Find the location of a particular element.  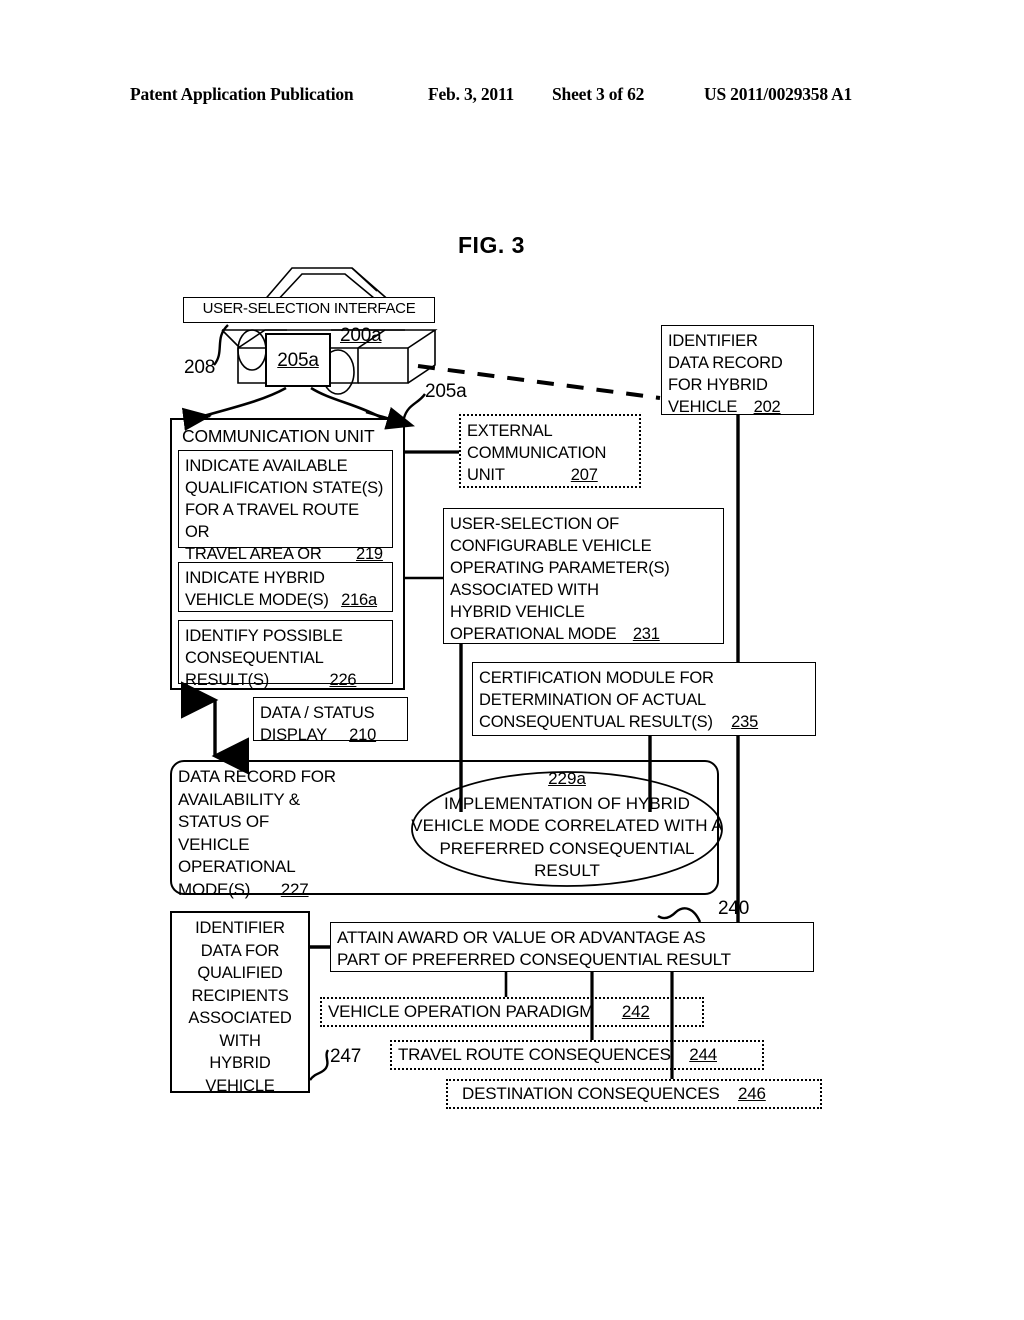

user-selection-interface-box: USER-SELECTION INTERFACE is located at coordinates (309, 310).